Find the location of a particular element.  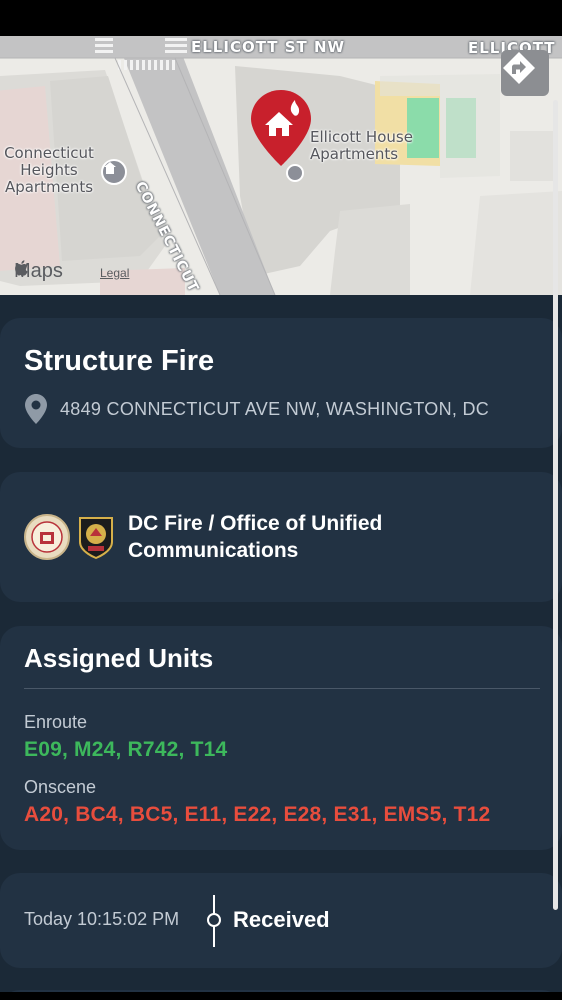

apple-logo-icon is located at coordinates (21, 268).